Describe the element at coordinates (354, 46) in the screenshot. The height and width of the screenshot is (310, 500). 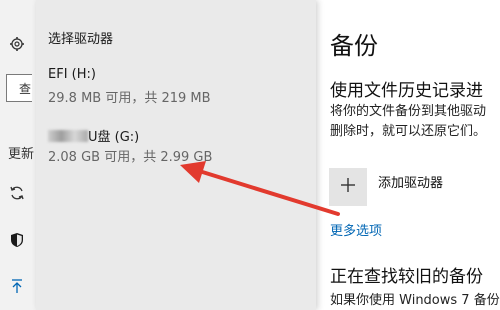
I see `page-title: 备份` at that location.